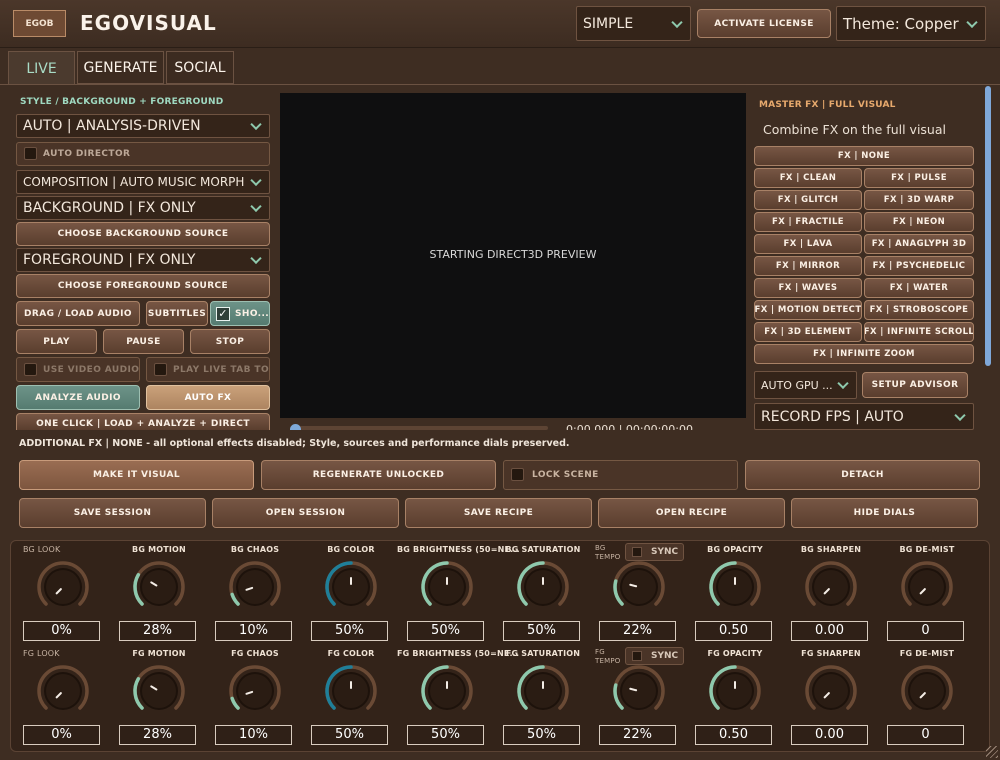  Describe the element at coordinates (208, 369) in the screenshot. I see `play-live-tab-checkbox: PLAY LIVE TAB TOO` at that location.